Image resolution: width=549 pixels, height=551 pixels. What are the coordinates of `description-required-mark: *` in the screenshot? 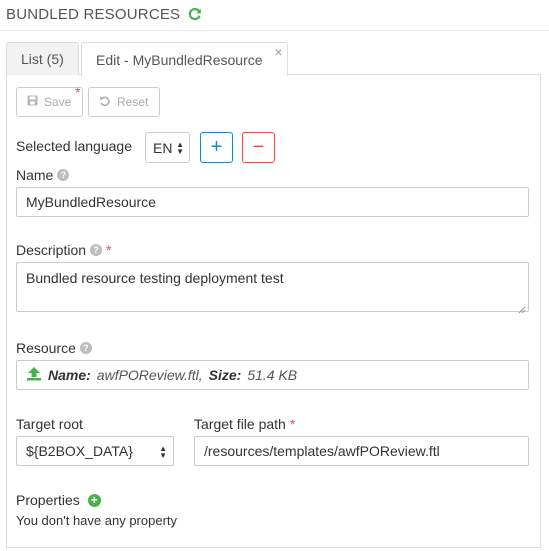 It's located at (109, 250).